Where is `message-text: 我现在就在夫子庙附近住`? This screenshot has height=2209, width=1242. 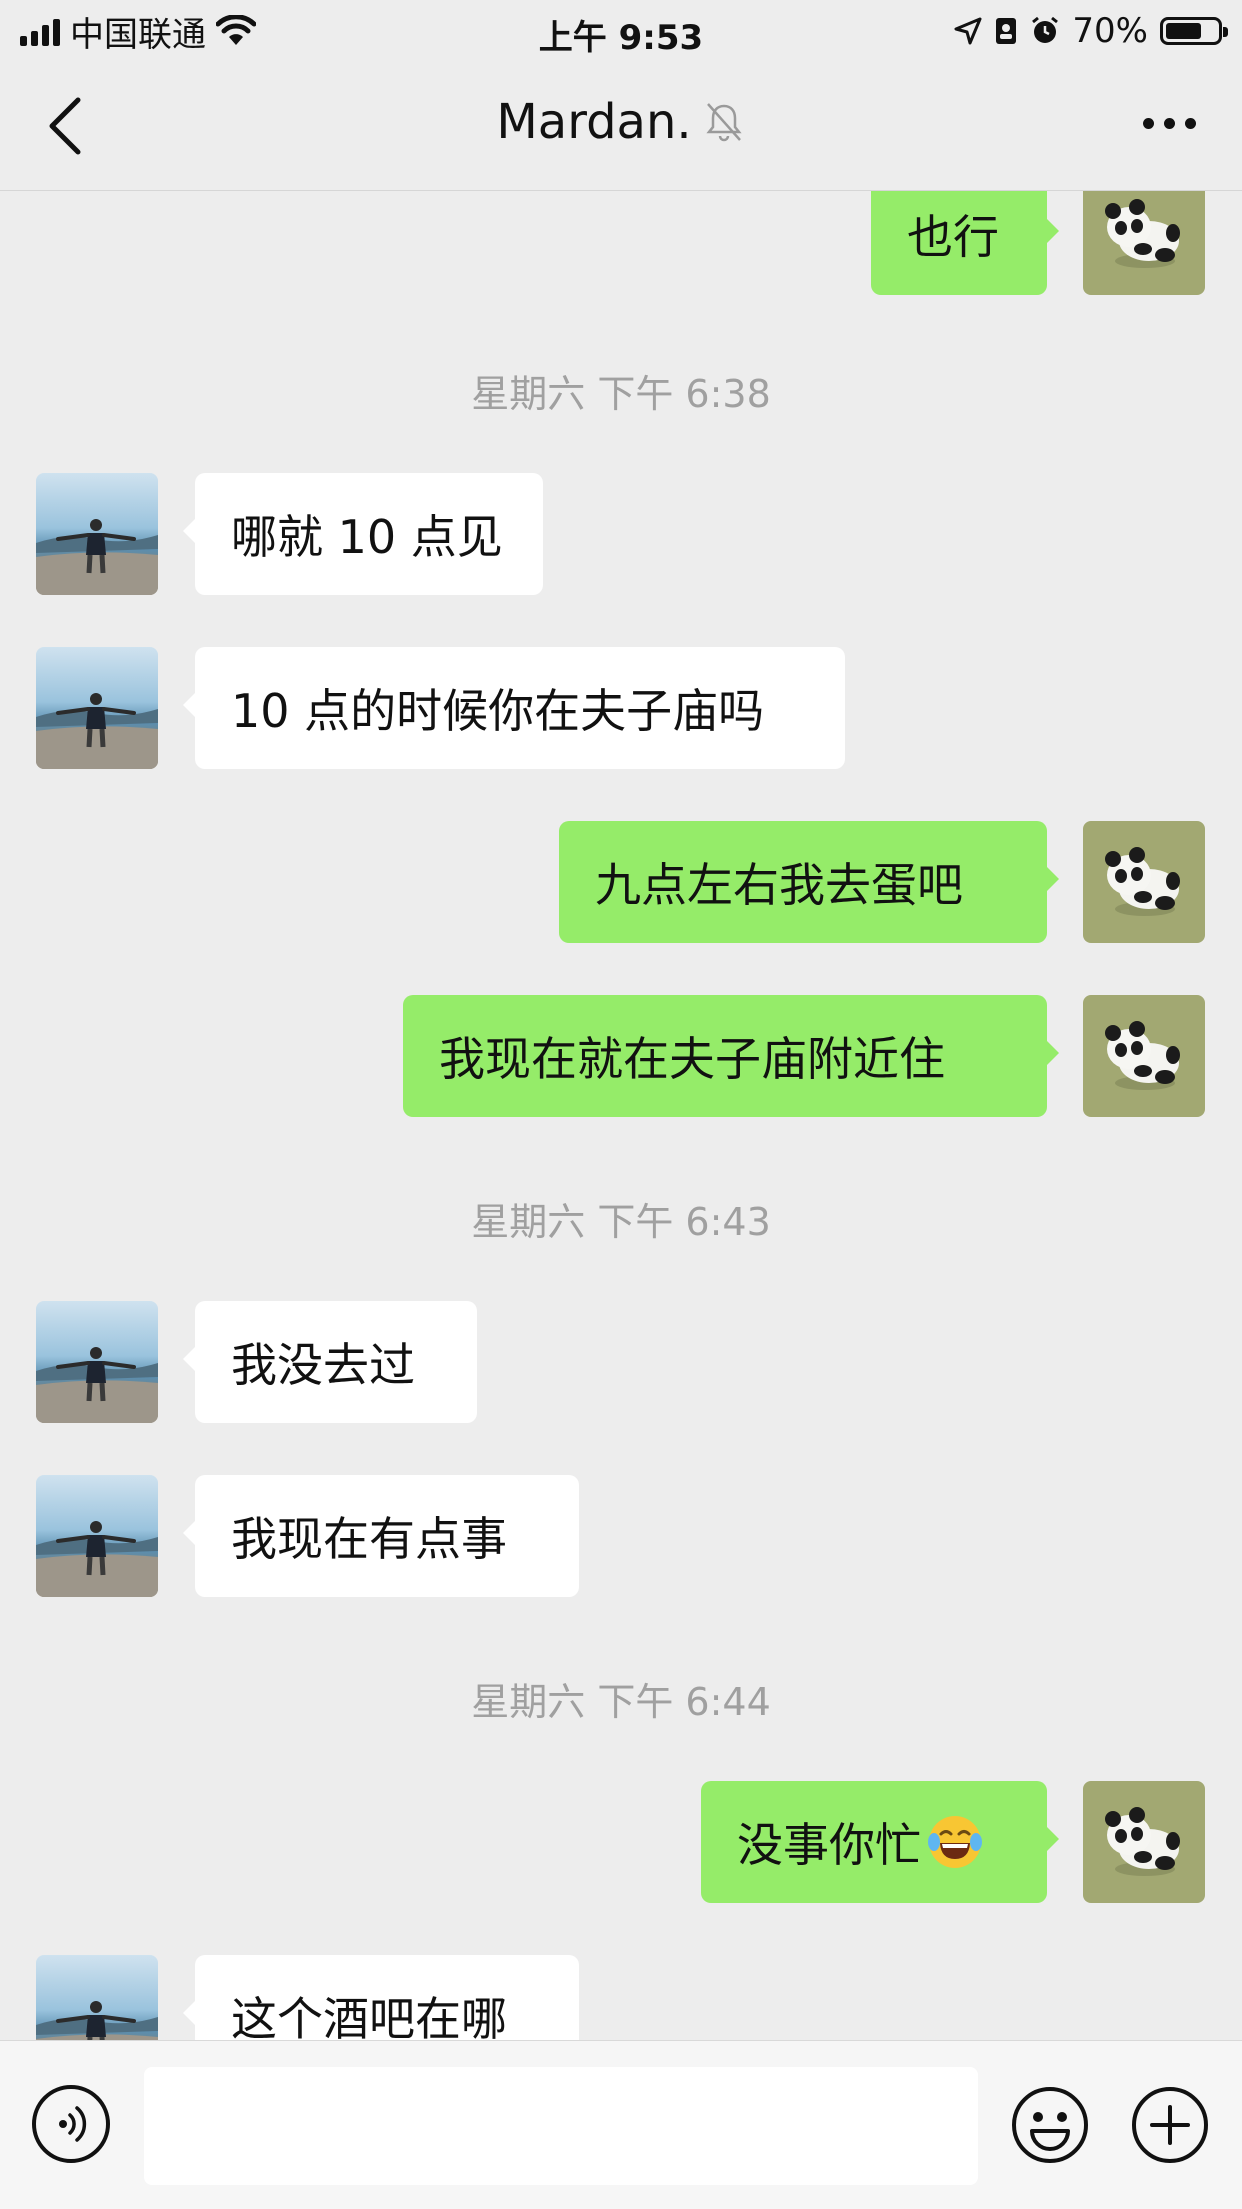
message-text: 我现在就在夫子庙附近住 is located at coordinates (692, 1059).